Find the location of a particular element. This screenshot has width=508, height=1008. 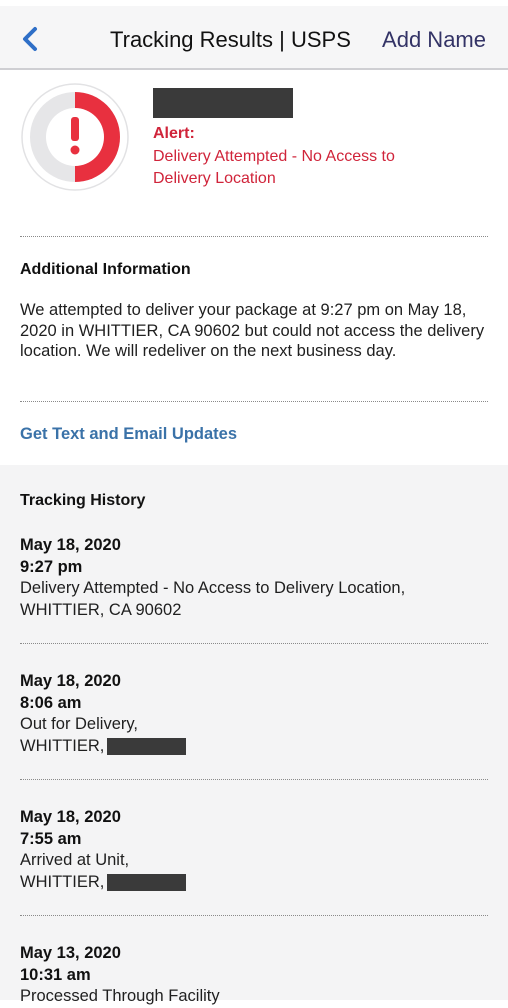

entry-time: 9:27 pm is located at coordinates (51, 567).